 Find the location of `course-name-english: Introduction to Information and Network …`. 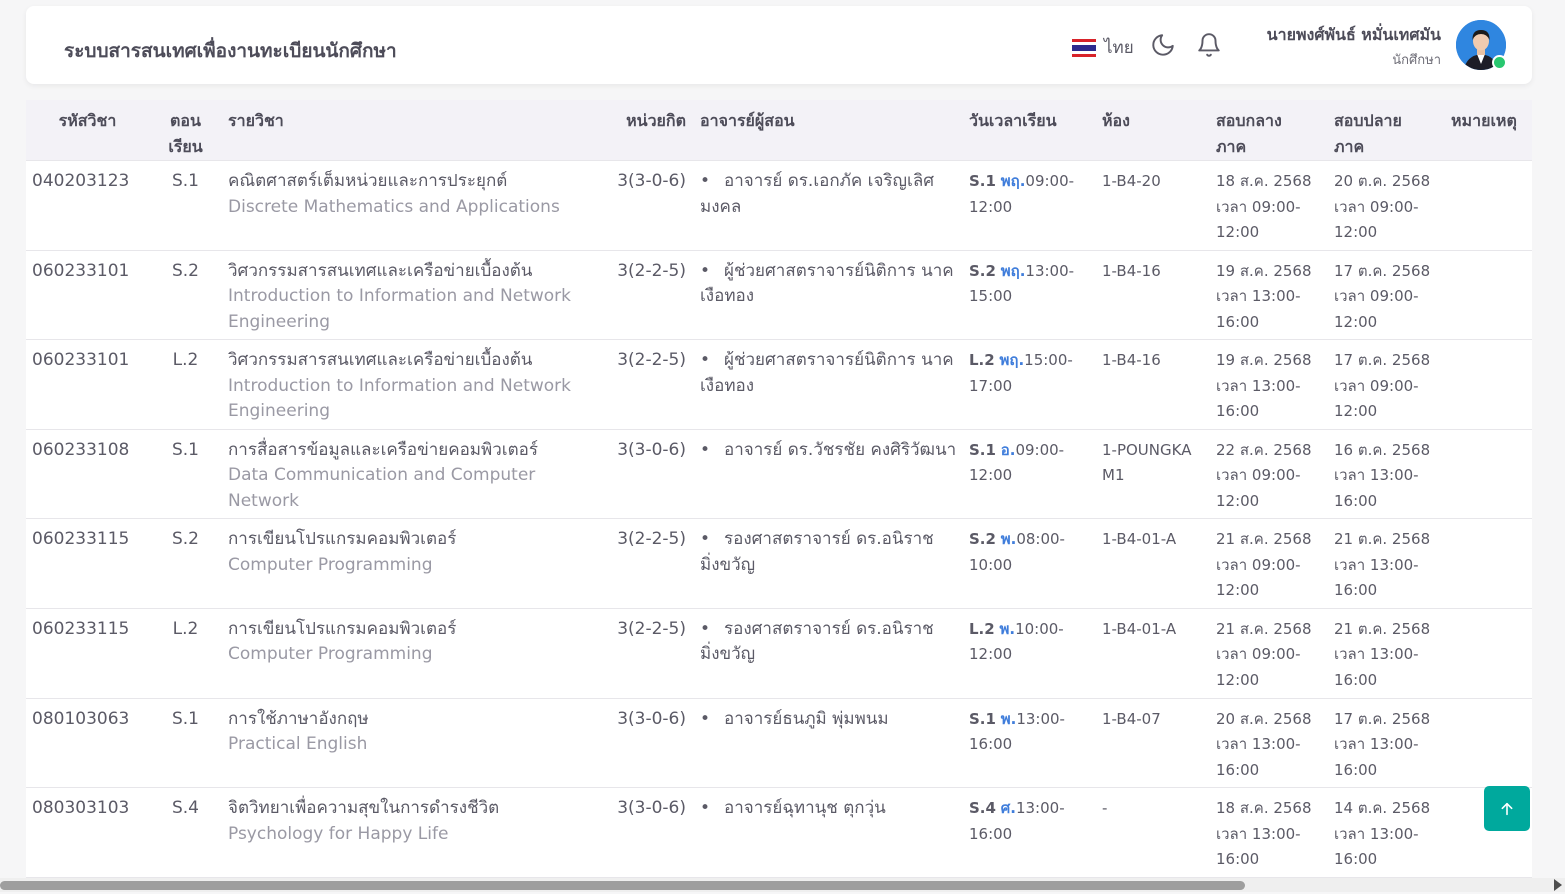

course-name-english: Introduction to Information and Network … is located at coordinates (399, 398).